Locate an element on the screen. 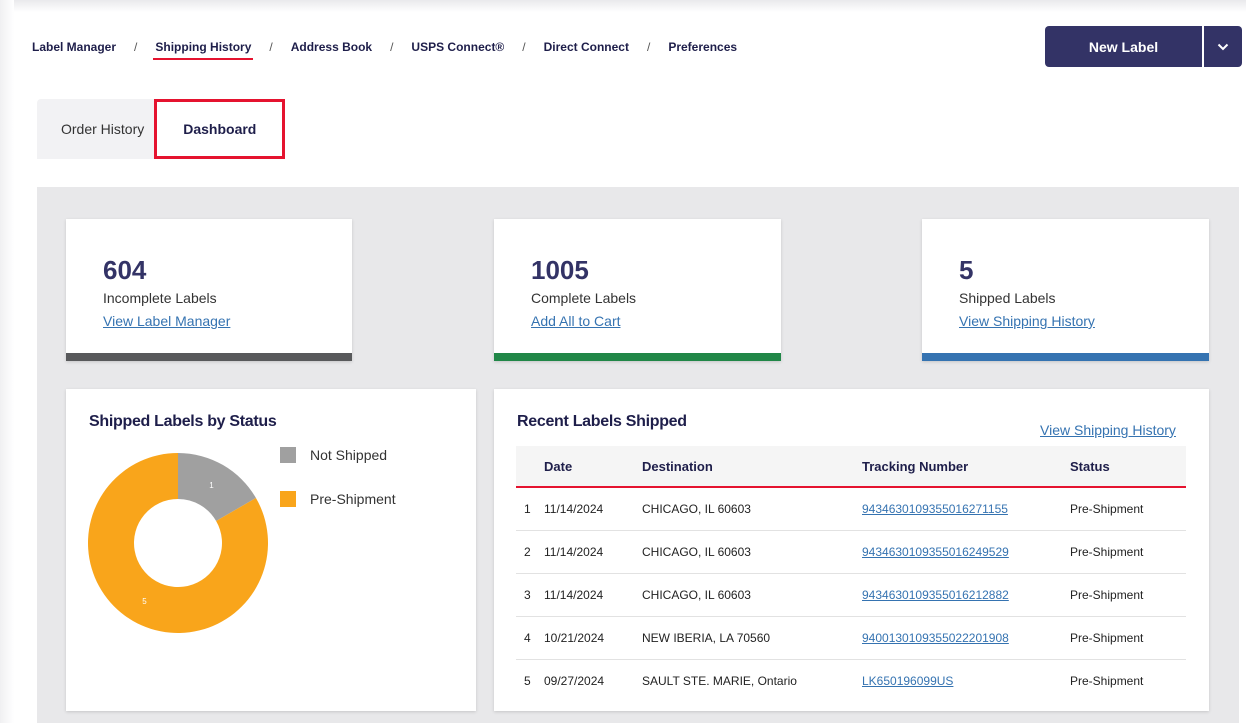  dashboard-tabs: Order History Dashboard is located at coordinates (161, 129).